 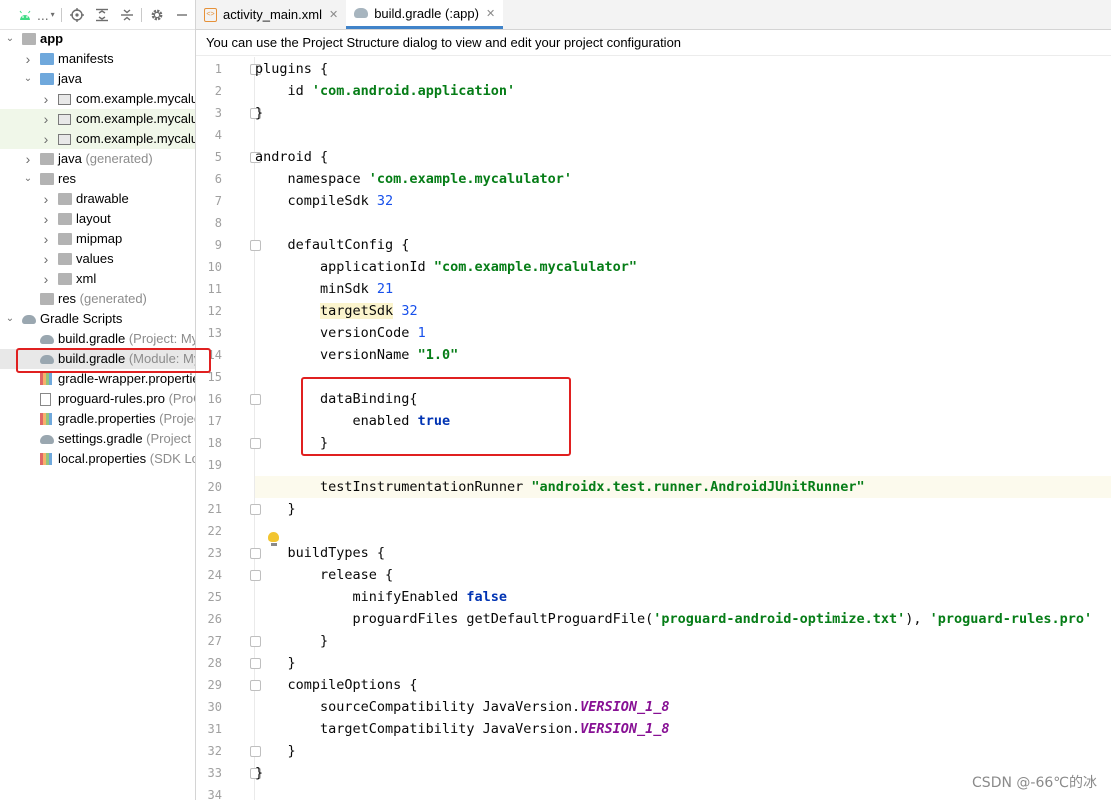 I want to click on line-number: 10, so click(x=214, y=267).